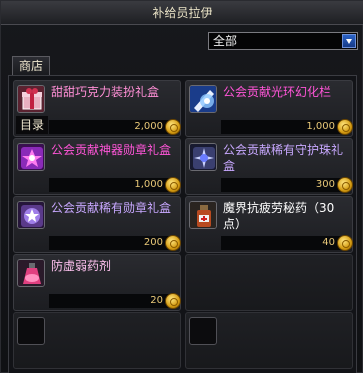 The width and height of the screenshot is (363, 373). What do you see at coordinates (32, 125) in the screenshot?
I see `catalog-label: 目录` at bounding box center [32, 125].